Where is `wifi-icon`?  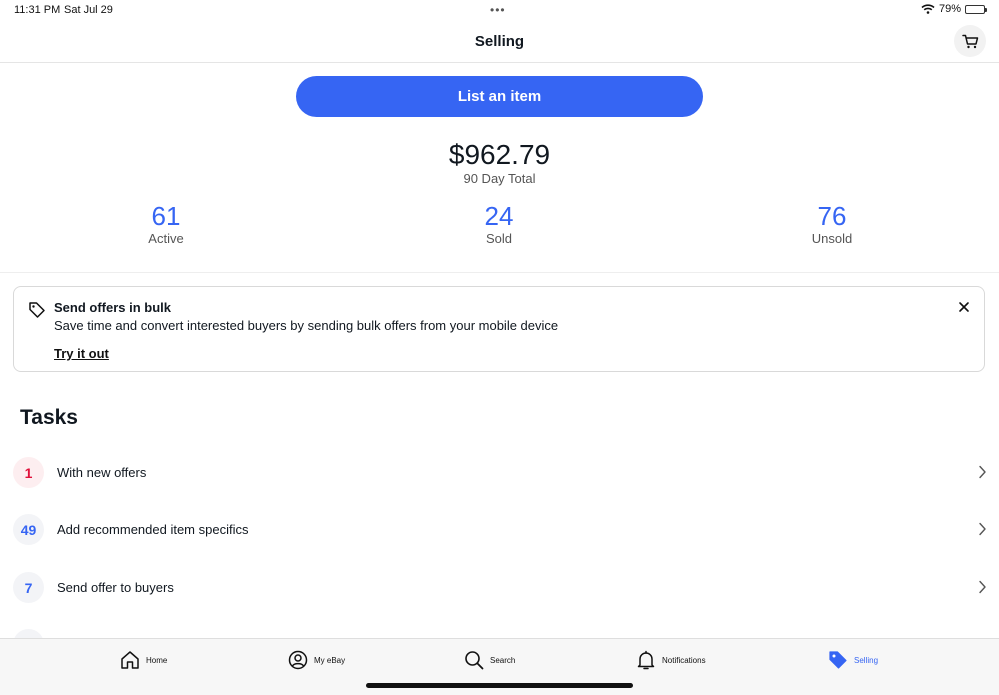
wifi-icon is located at coordinates (928, 9).